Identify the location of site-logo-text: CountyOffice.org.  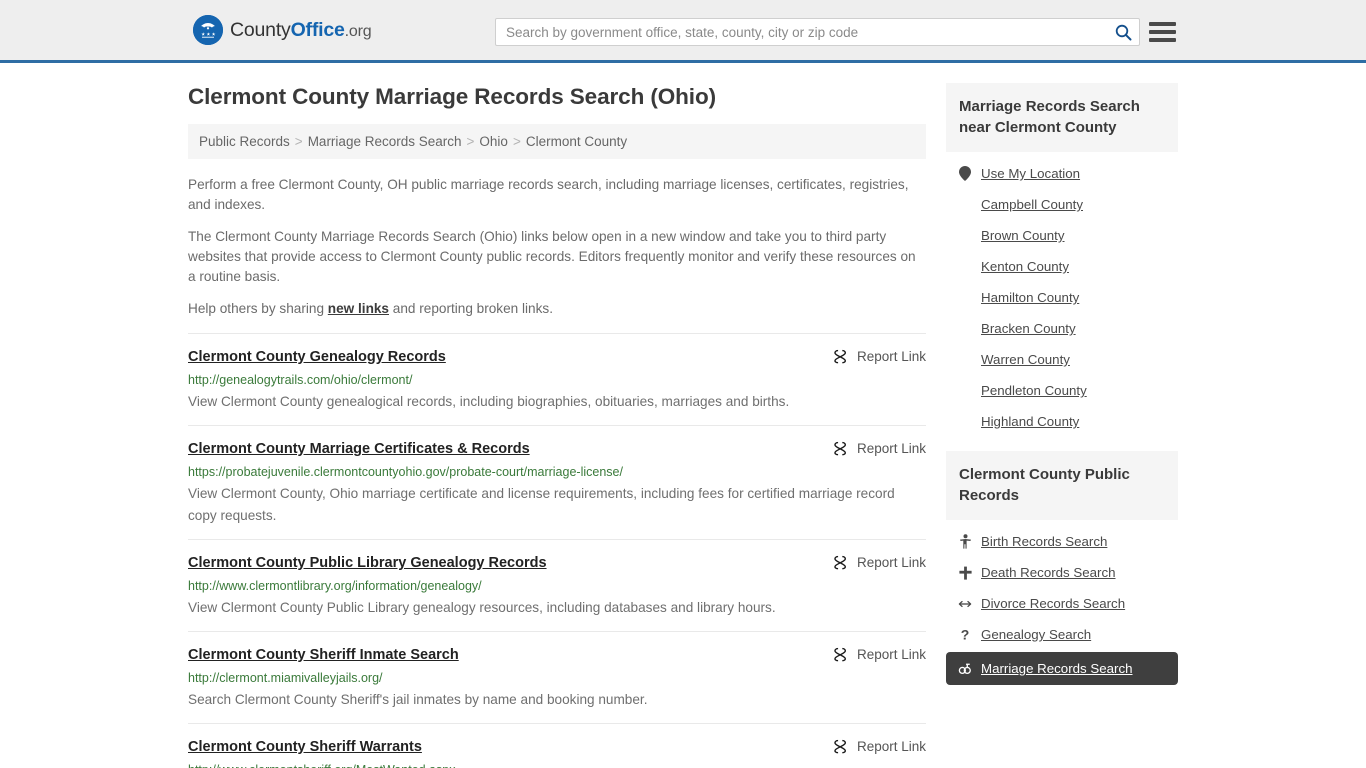
(301, 30).